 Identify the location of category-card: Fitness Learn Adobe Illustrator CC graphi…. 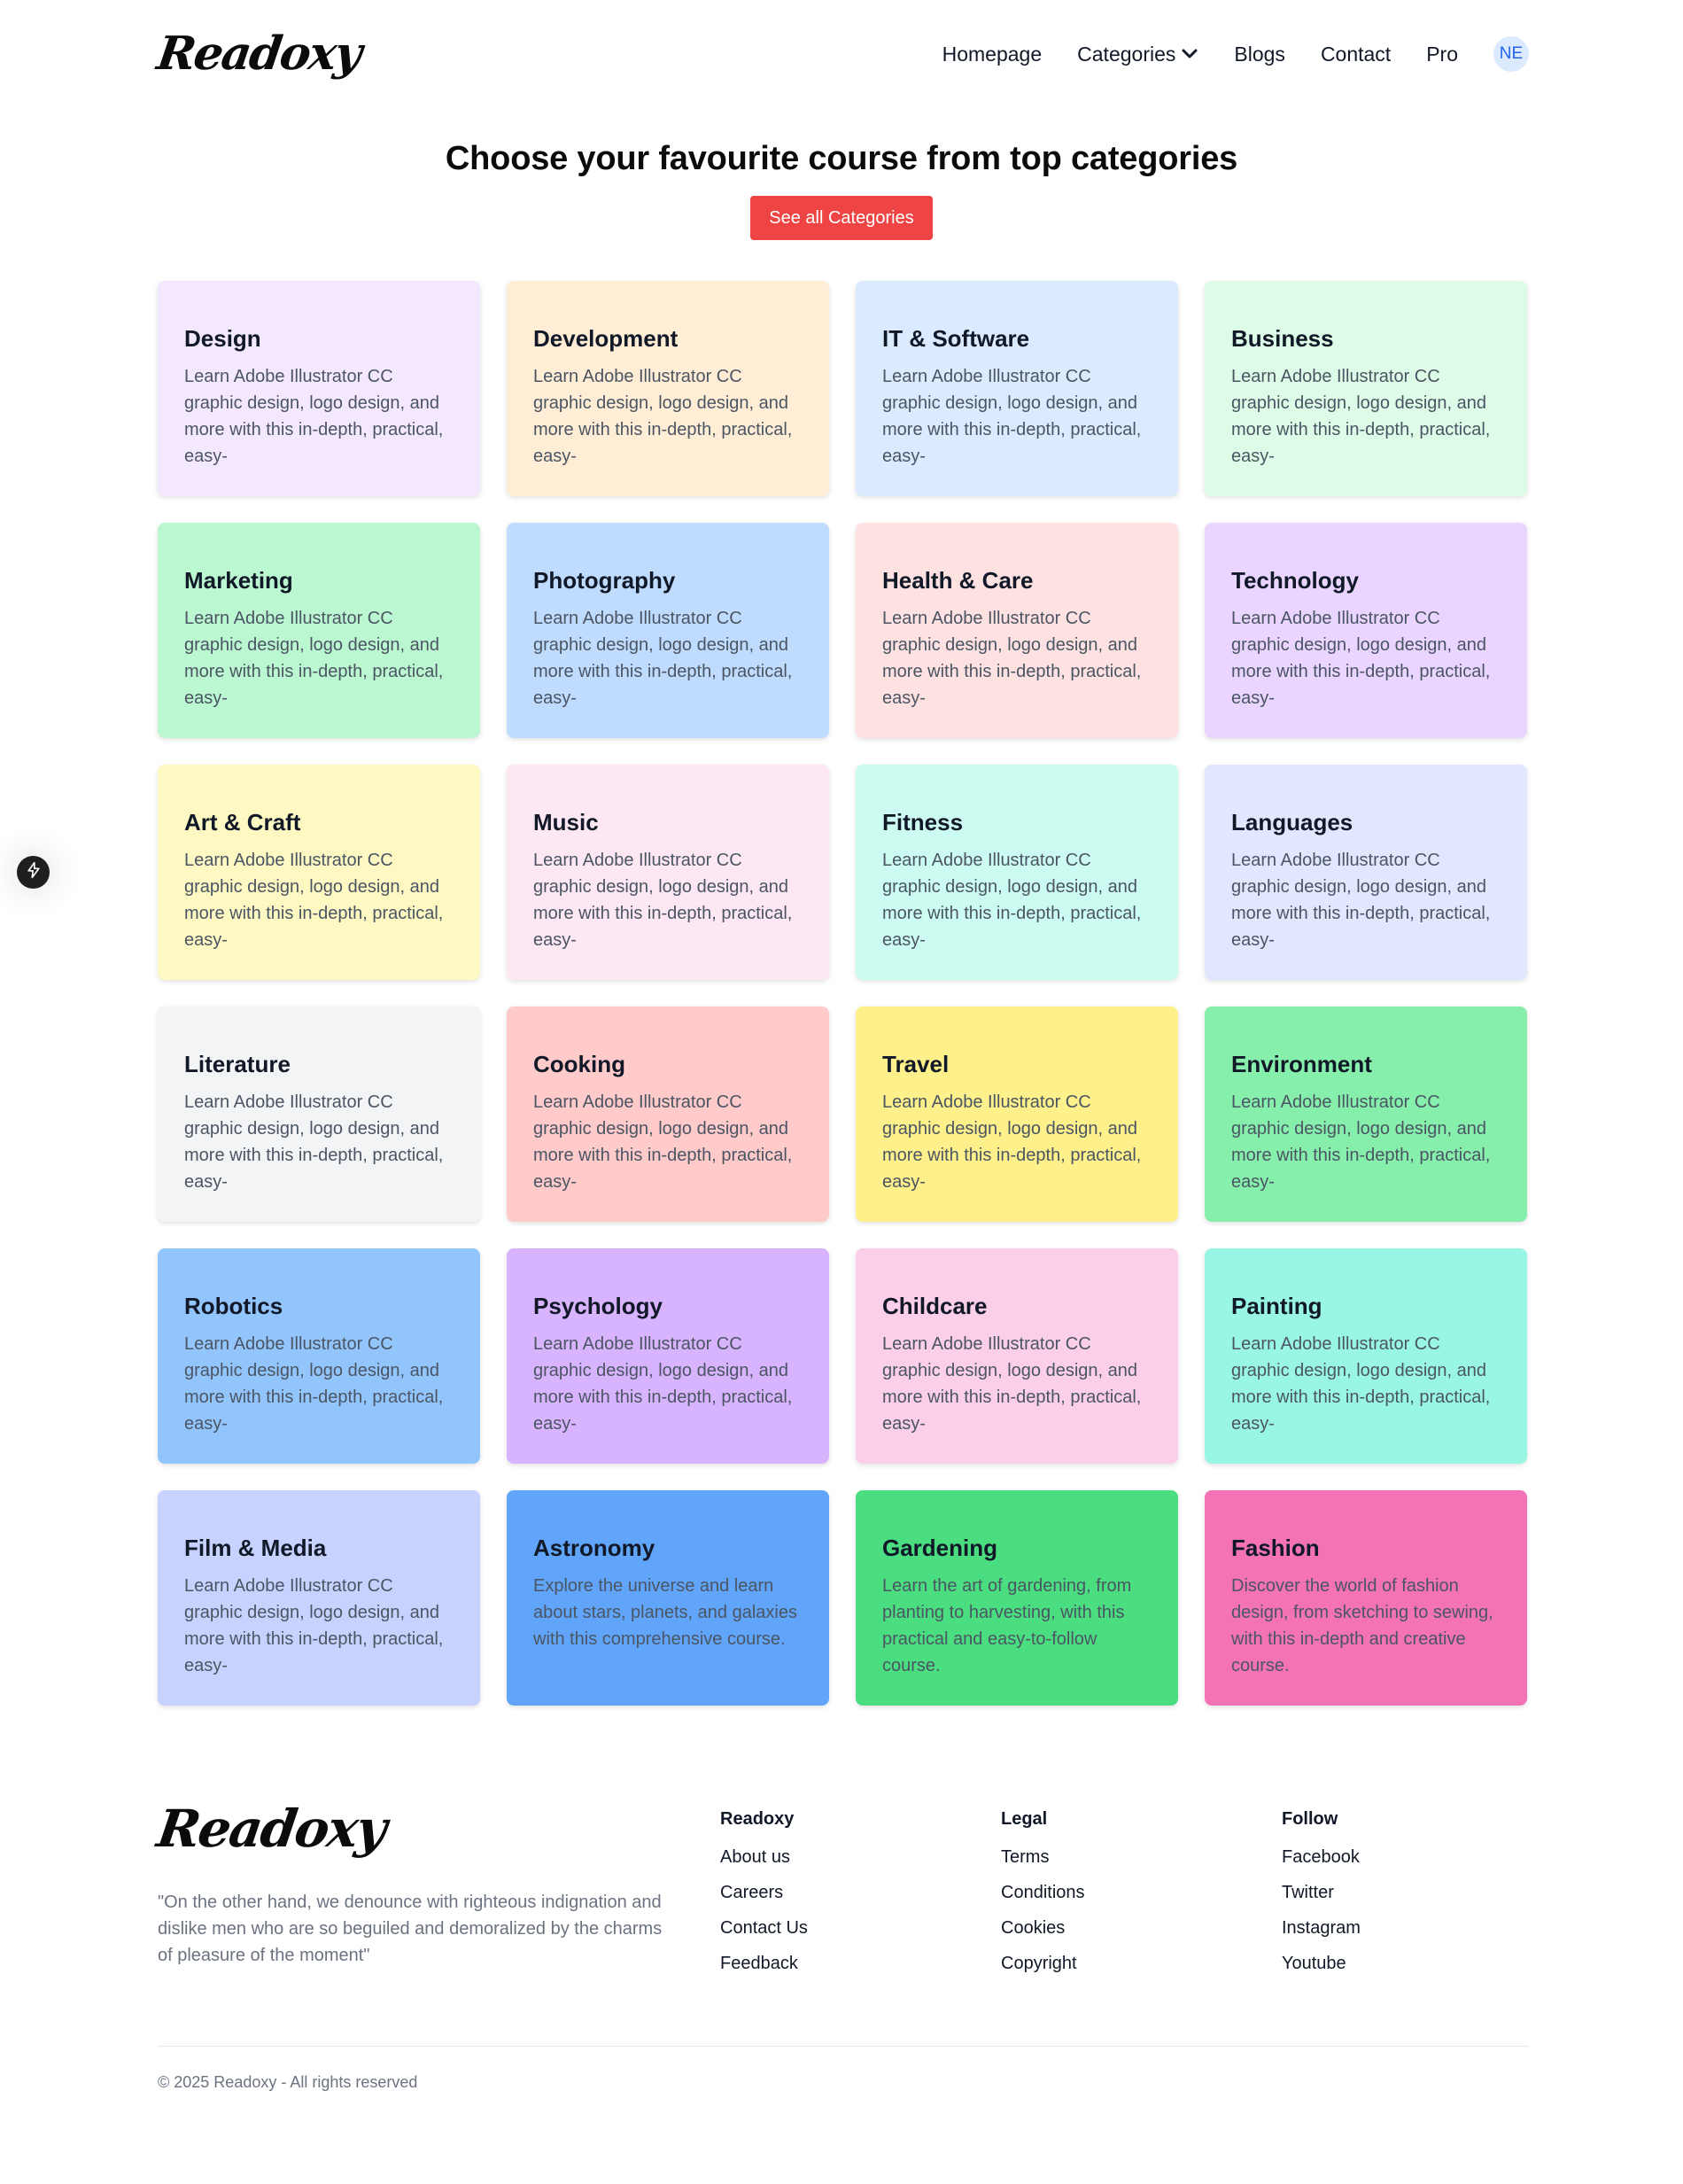
(1017, 872).